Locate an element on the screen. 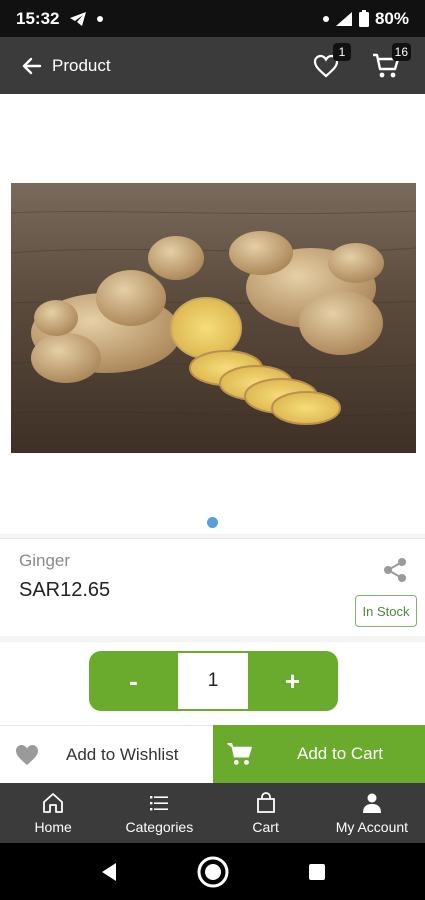 The width and height of the screenshot is (425, 900). nav-home: Home is located at coordinates (53, 813).